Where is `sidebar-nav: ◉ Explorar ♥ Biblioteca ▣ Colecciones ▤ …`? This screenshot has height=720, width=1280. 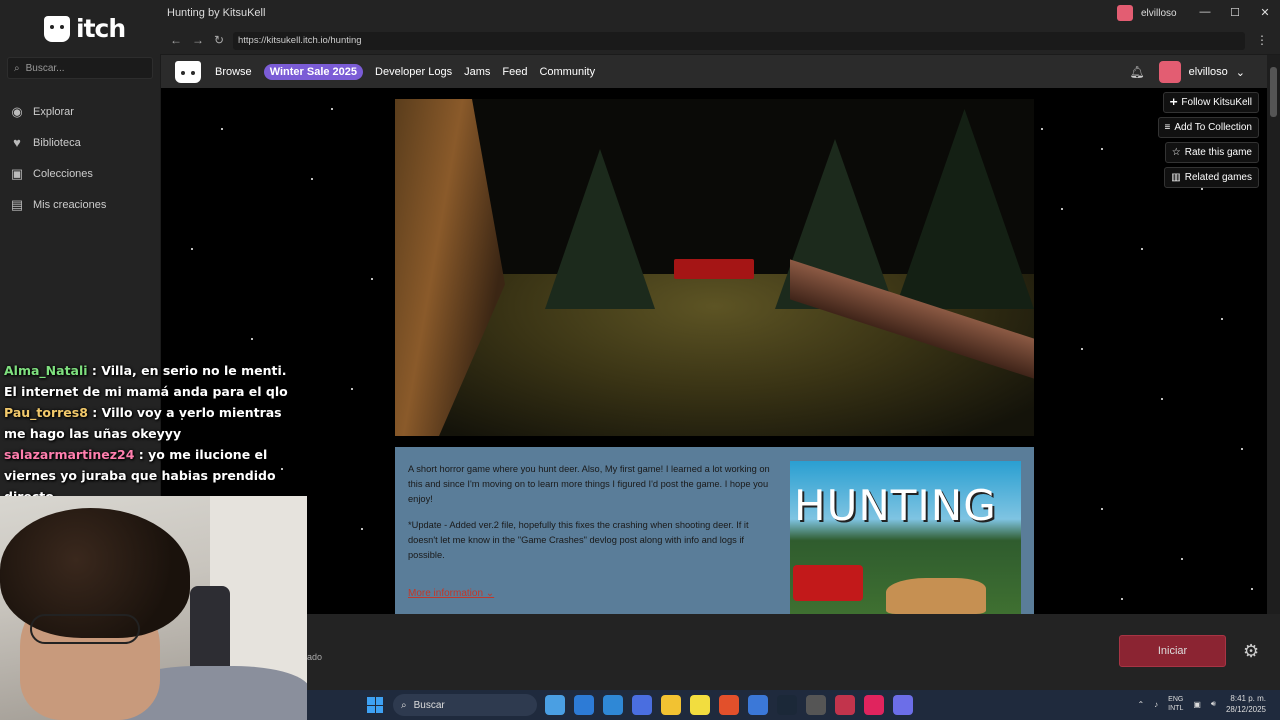 sidebar-nav: ◉ Explorar ♥ Biblioteca ▣ Colecciones ▤ … is located at coordinates (80, 158).